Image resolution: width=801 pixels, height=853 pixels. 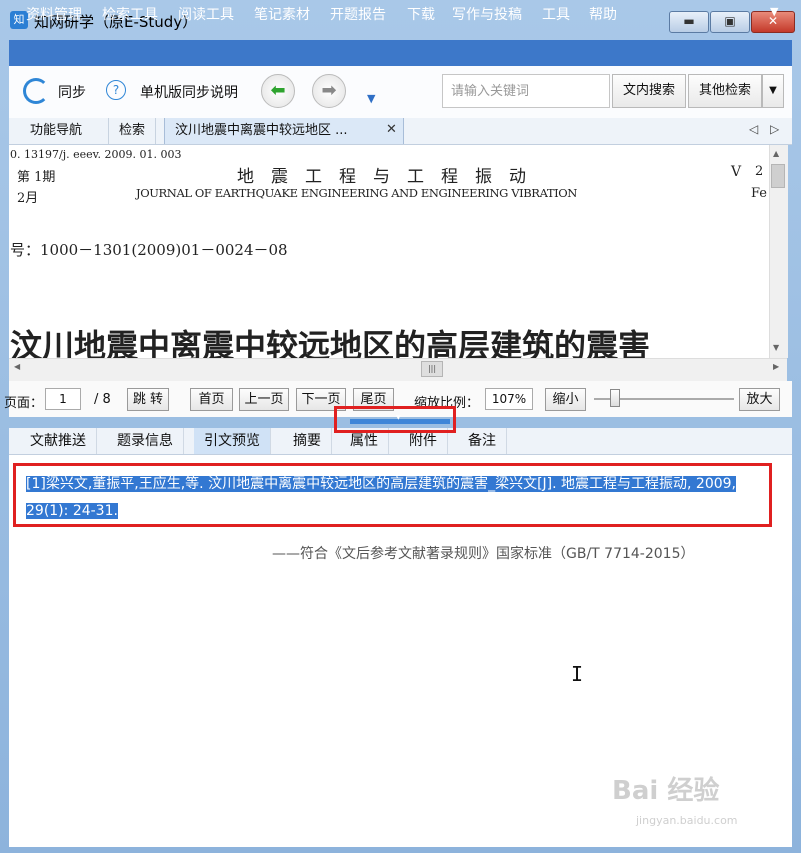 What do you see at coordinates (526, 91) in the screenshot?
I see `keyword-search-input` at bounding box center [526, 91].